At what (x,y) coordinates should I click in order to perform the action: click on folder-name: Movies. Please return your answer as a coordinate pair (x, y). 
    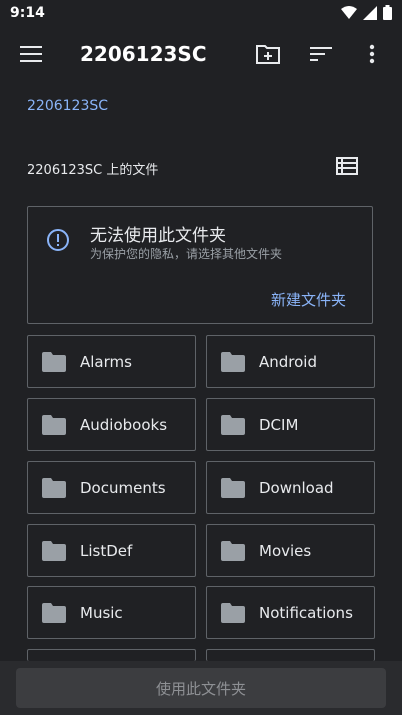
    Looking at the image, I should click on (285, 550).